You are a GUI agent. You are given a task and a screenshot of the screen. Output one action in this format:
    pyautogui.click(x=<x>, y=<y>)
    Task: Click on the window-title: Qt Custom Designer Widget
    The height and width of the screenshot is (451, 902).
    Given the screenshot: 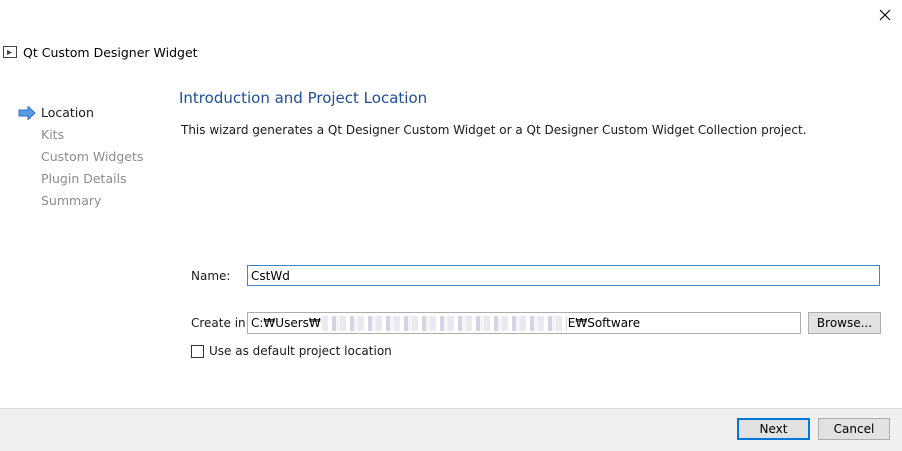 What is the action you would take?
    pyautogui.click(x=110, y=52)
    